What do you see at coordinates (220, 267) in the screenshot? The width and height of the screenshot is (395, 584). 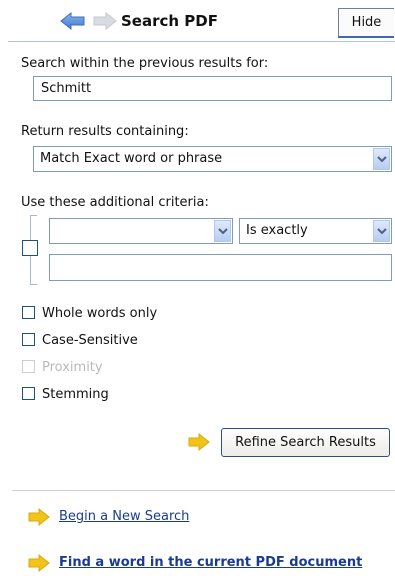 I see `criteria-value-input` at bounding box center [220, 267].